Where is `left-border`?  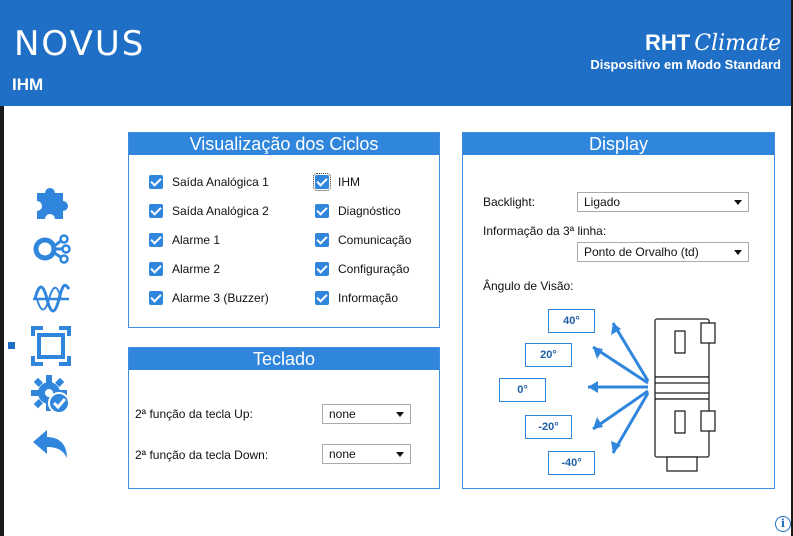
left-border is located at coordinates (2, 321).